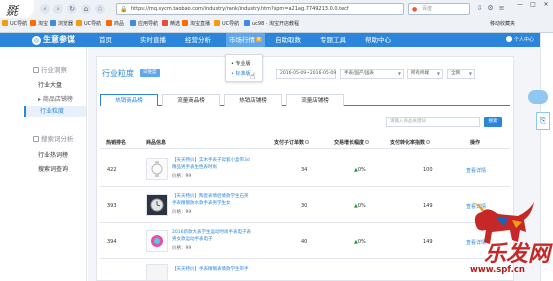 The height and width of the screenshot is (281, 553). What do you see at coordinates (479, 8) in the screenshot?
I see `download-icon: ⇩` at bounding box center [479, 8].